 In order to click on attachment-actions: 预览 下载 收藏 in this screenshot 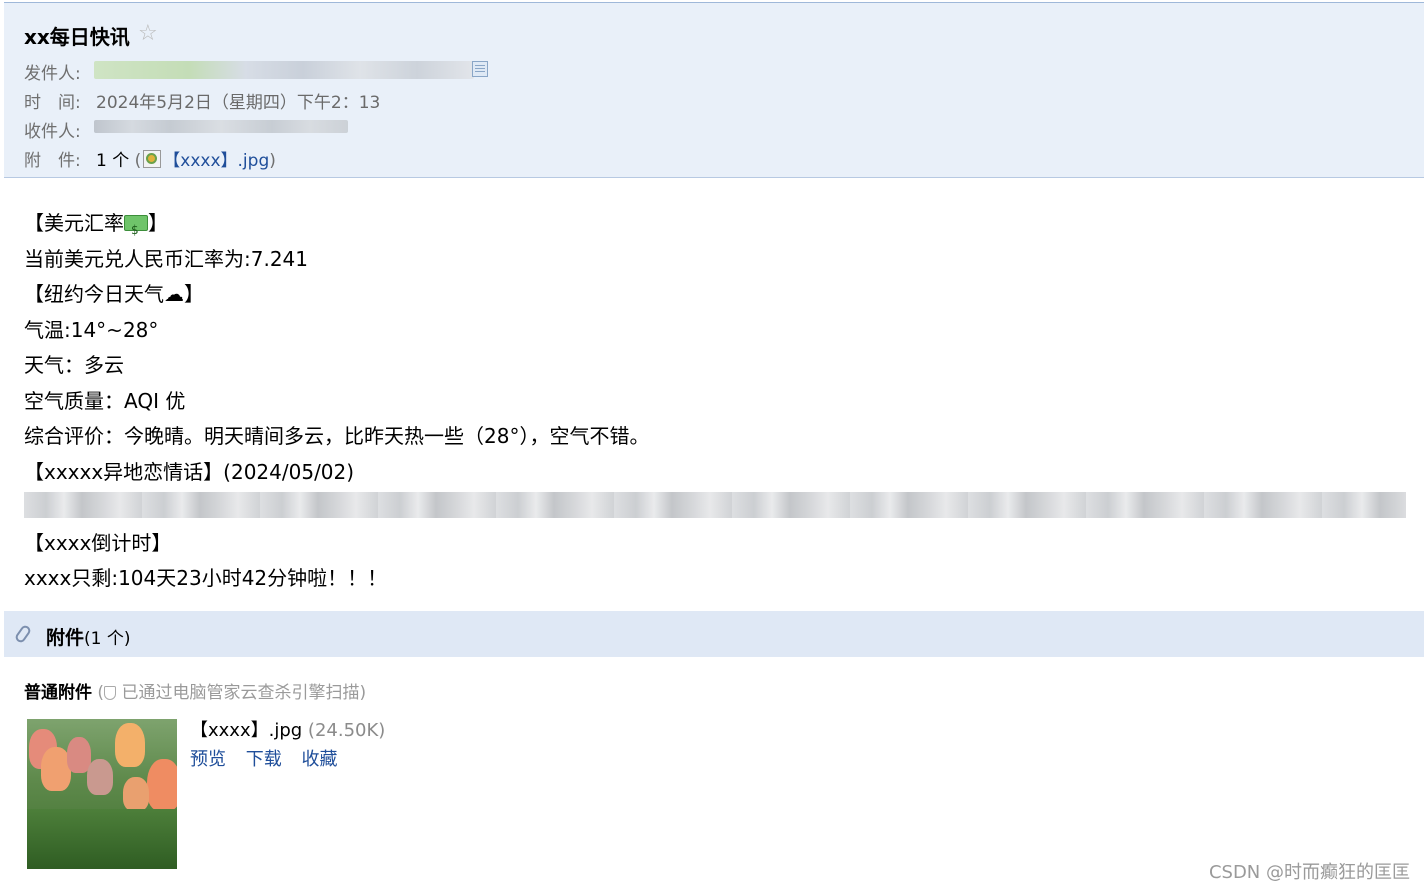, I will do `click(270, 758)`.